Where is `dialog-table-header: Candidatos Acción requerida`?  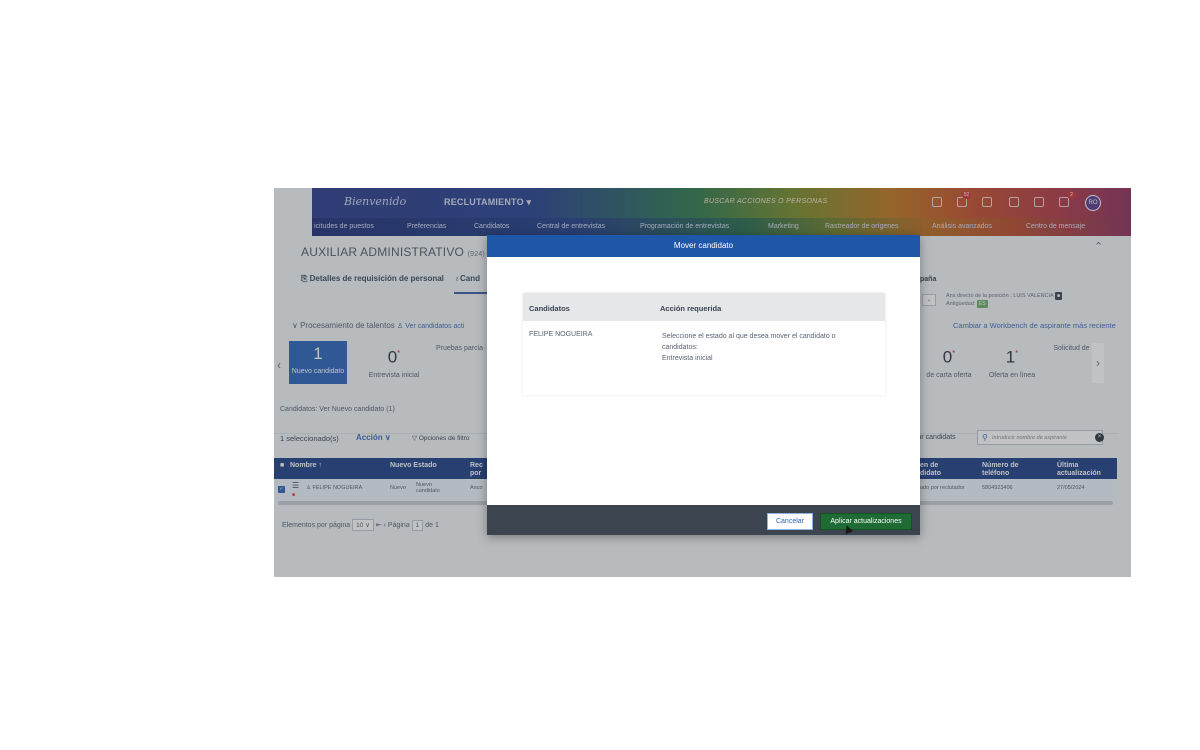 dialog-table-header: Candidatos Acción requerida is located at coordinates (704, 307).